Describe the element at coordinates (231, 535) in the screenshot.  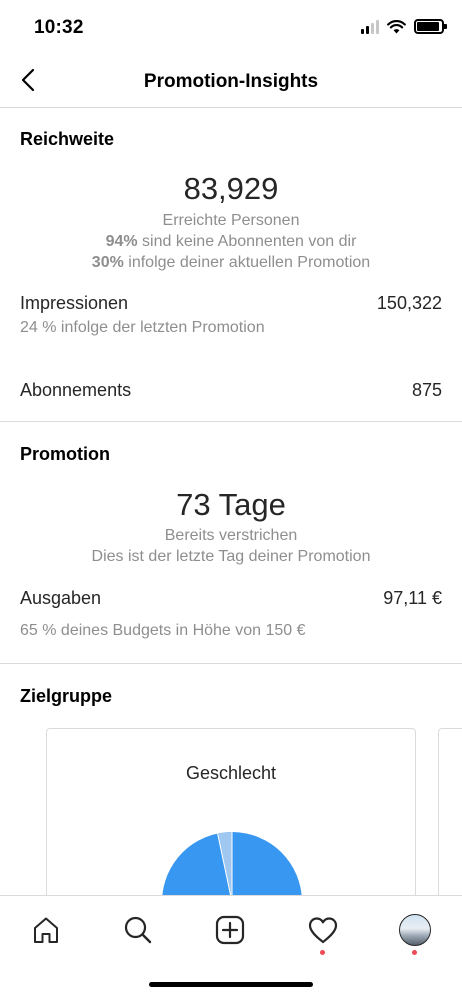
I see `days-elapsed-label: Bereits verstrichen` at that location.